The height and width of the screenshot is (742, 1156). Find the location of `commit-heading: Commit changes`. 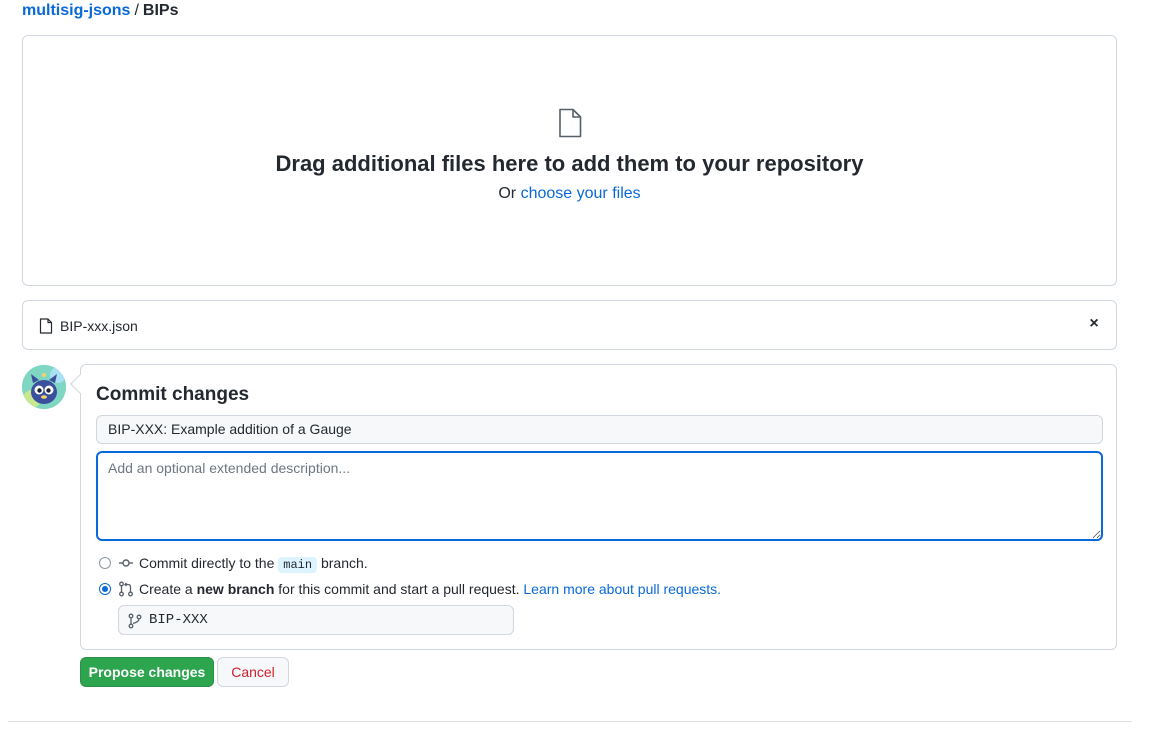

commit-heading: Commit changes is located at coordinates (173, 394).